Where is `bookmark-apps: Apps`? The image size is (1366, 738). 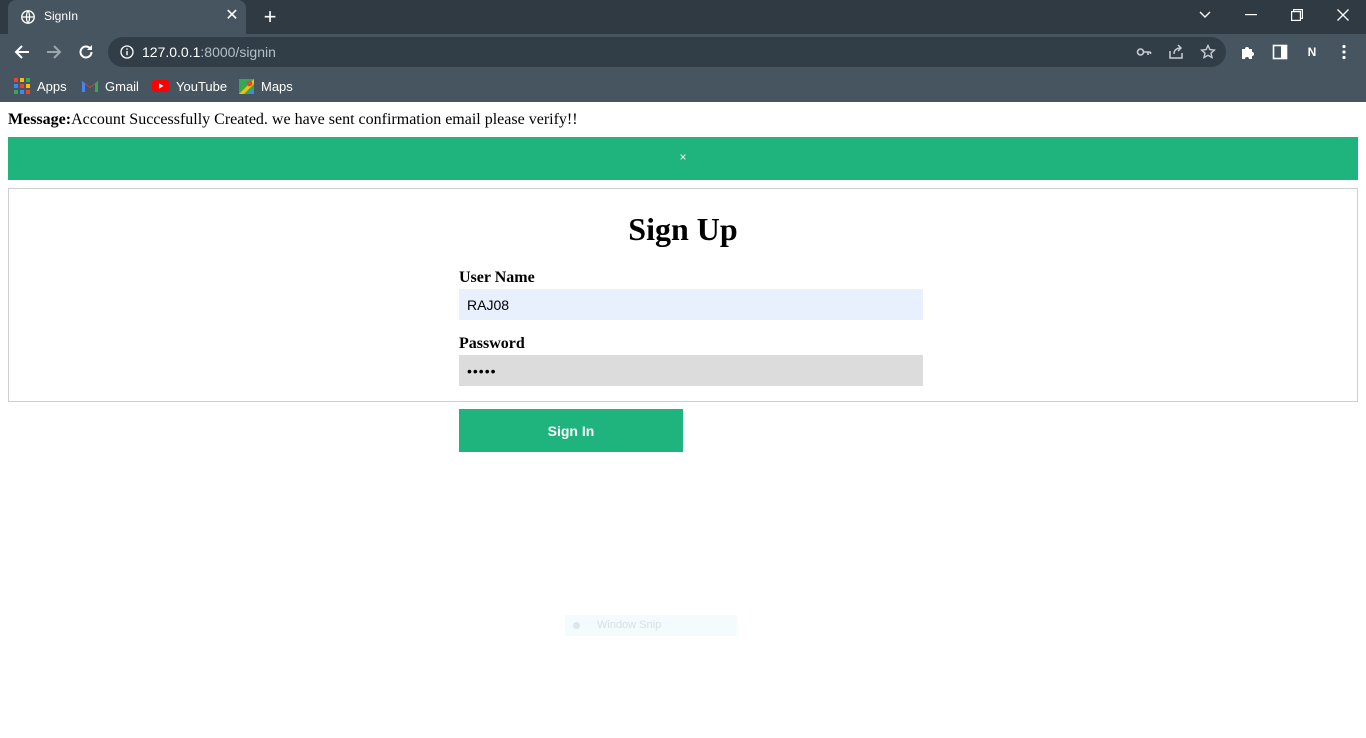
bookmark-apps: Apps is located at coordinates (40, 86).